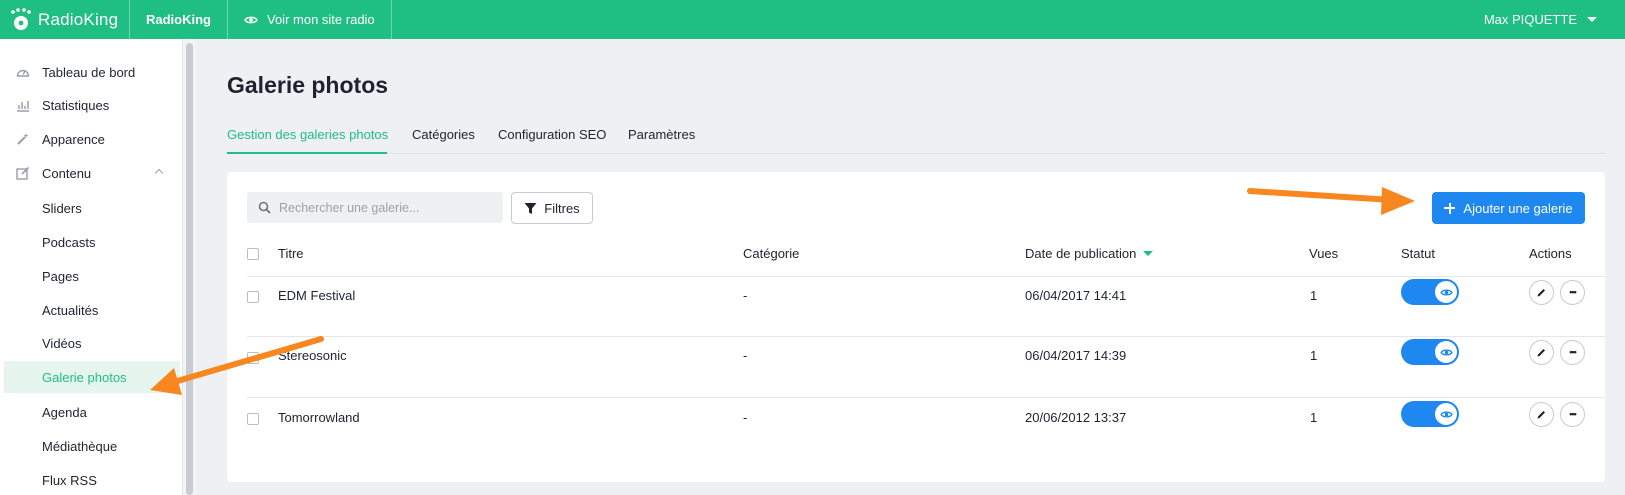  Describe the element at coordinates (23, 73) in the screenshot. I see `gauge-icon` at that location.